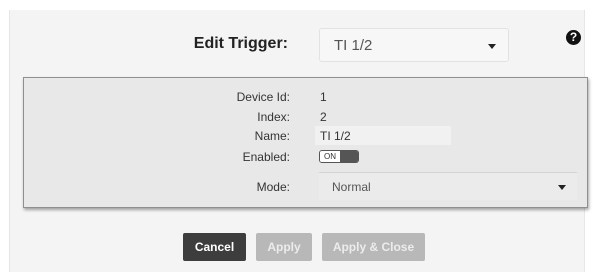  I want to click on trigger-select-dropdown: TI 1/2, so click(414, 45).